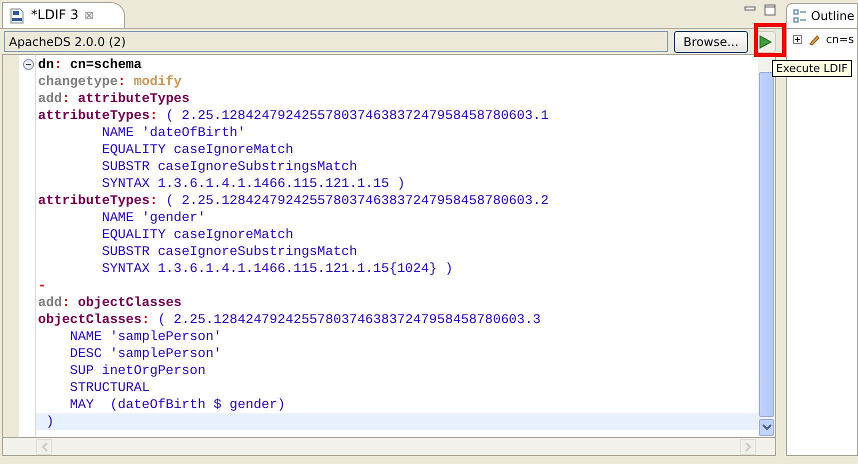  Describe the element at coordinates (293, 115) in the screenshot. I see `code-line: attributeTypes: ( 2.25.128424792425578037463837247958458780603.1` at that location.